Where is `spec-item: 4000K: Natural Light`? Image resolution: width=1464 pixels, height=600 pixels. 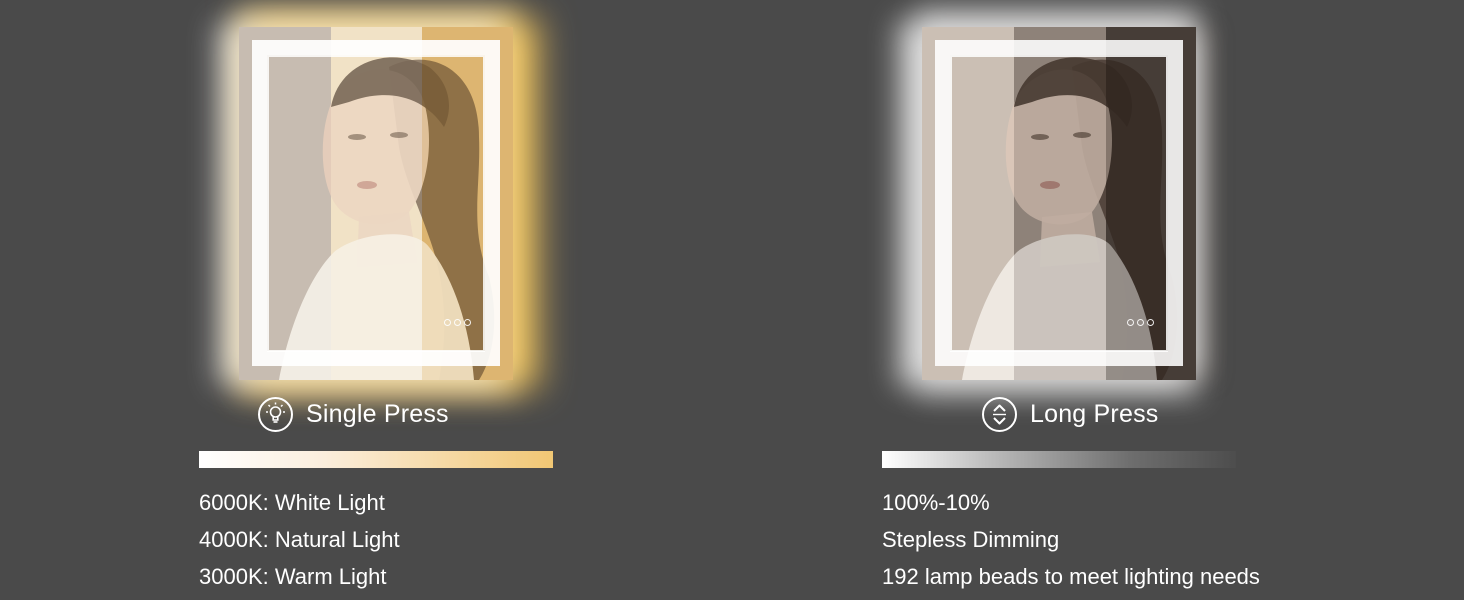
spec-item: 4000K: Natural Light is located at coordinates (299, 539).